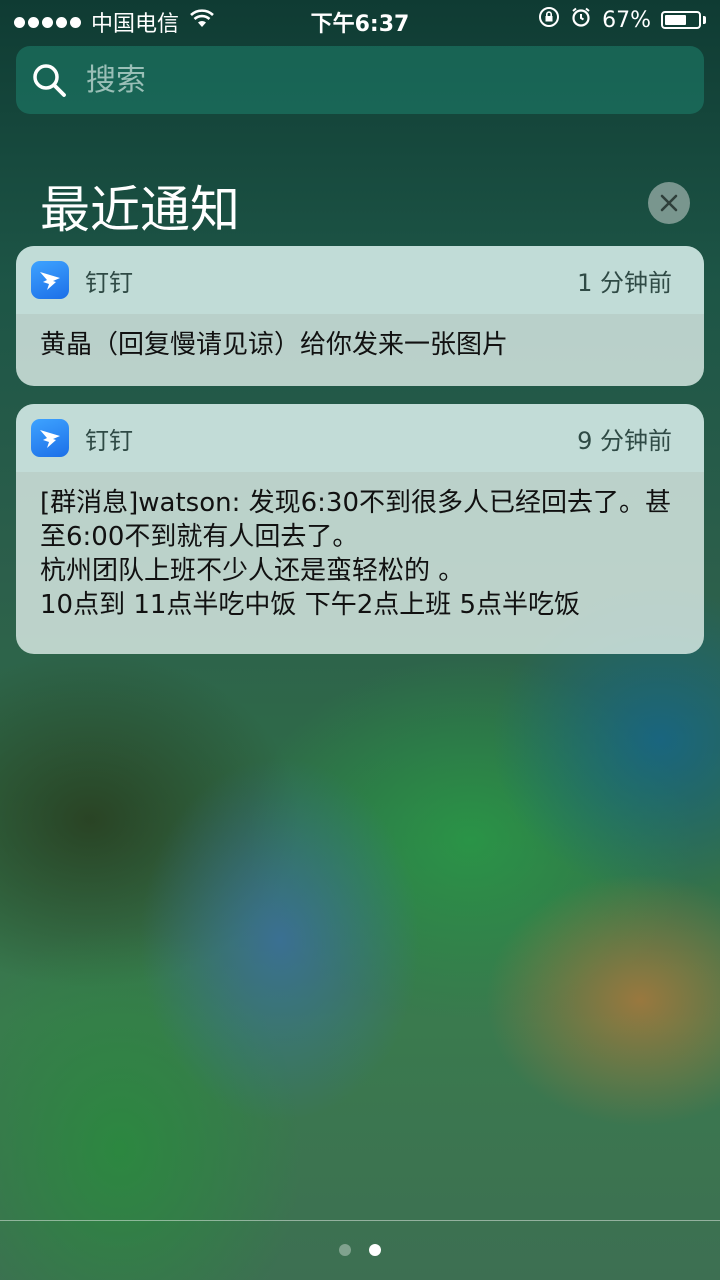 The image size is (720, 1280). Describe the element at coordinates (624, 282) in the screenshot. I see `notification-time: 1 分钟前` at that location.